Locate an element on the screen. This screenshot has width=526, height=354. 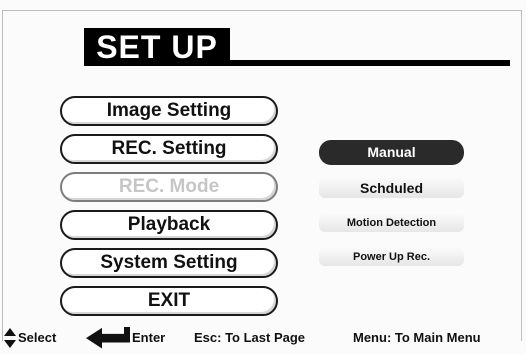
menu-item-system-setting: System Setting is located at coordinates (169, 263).